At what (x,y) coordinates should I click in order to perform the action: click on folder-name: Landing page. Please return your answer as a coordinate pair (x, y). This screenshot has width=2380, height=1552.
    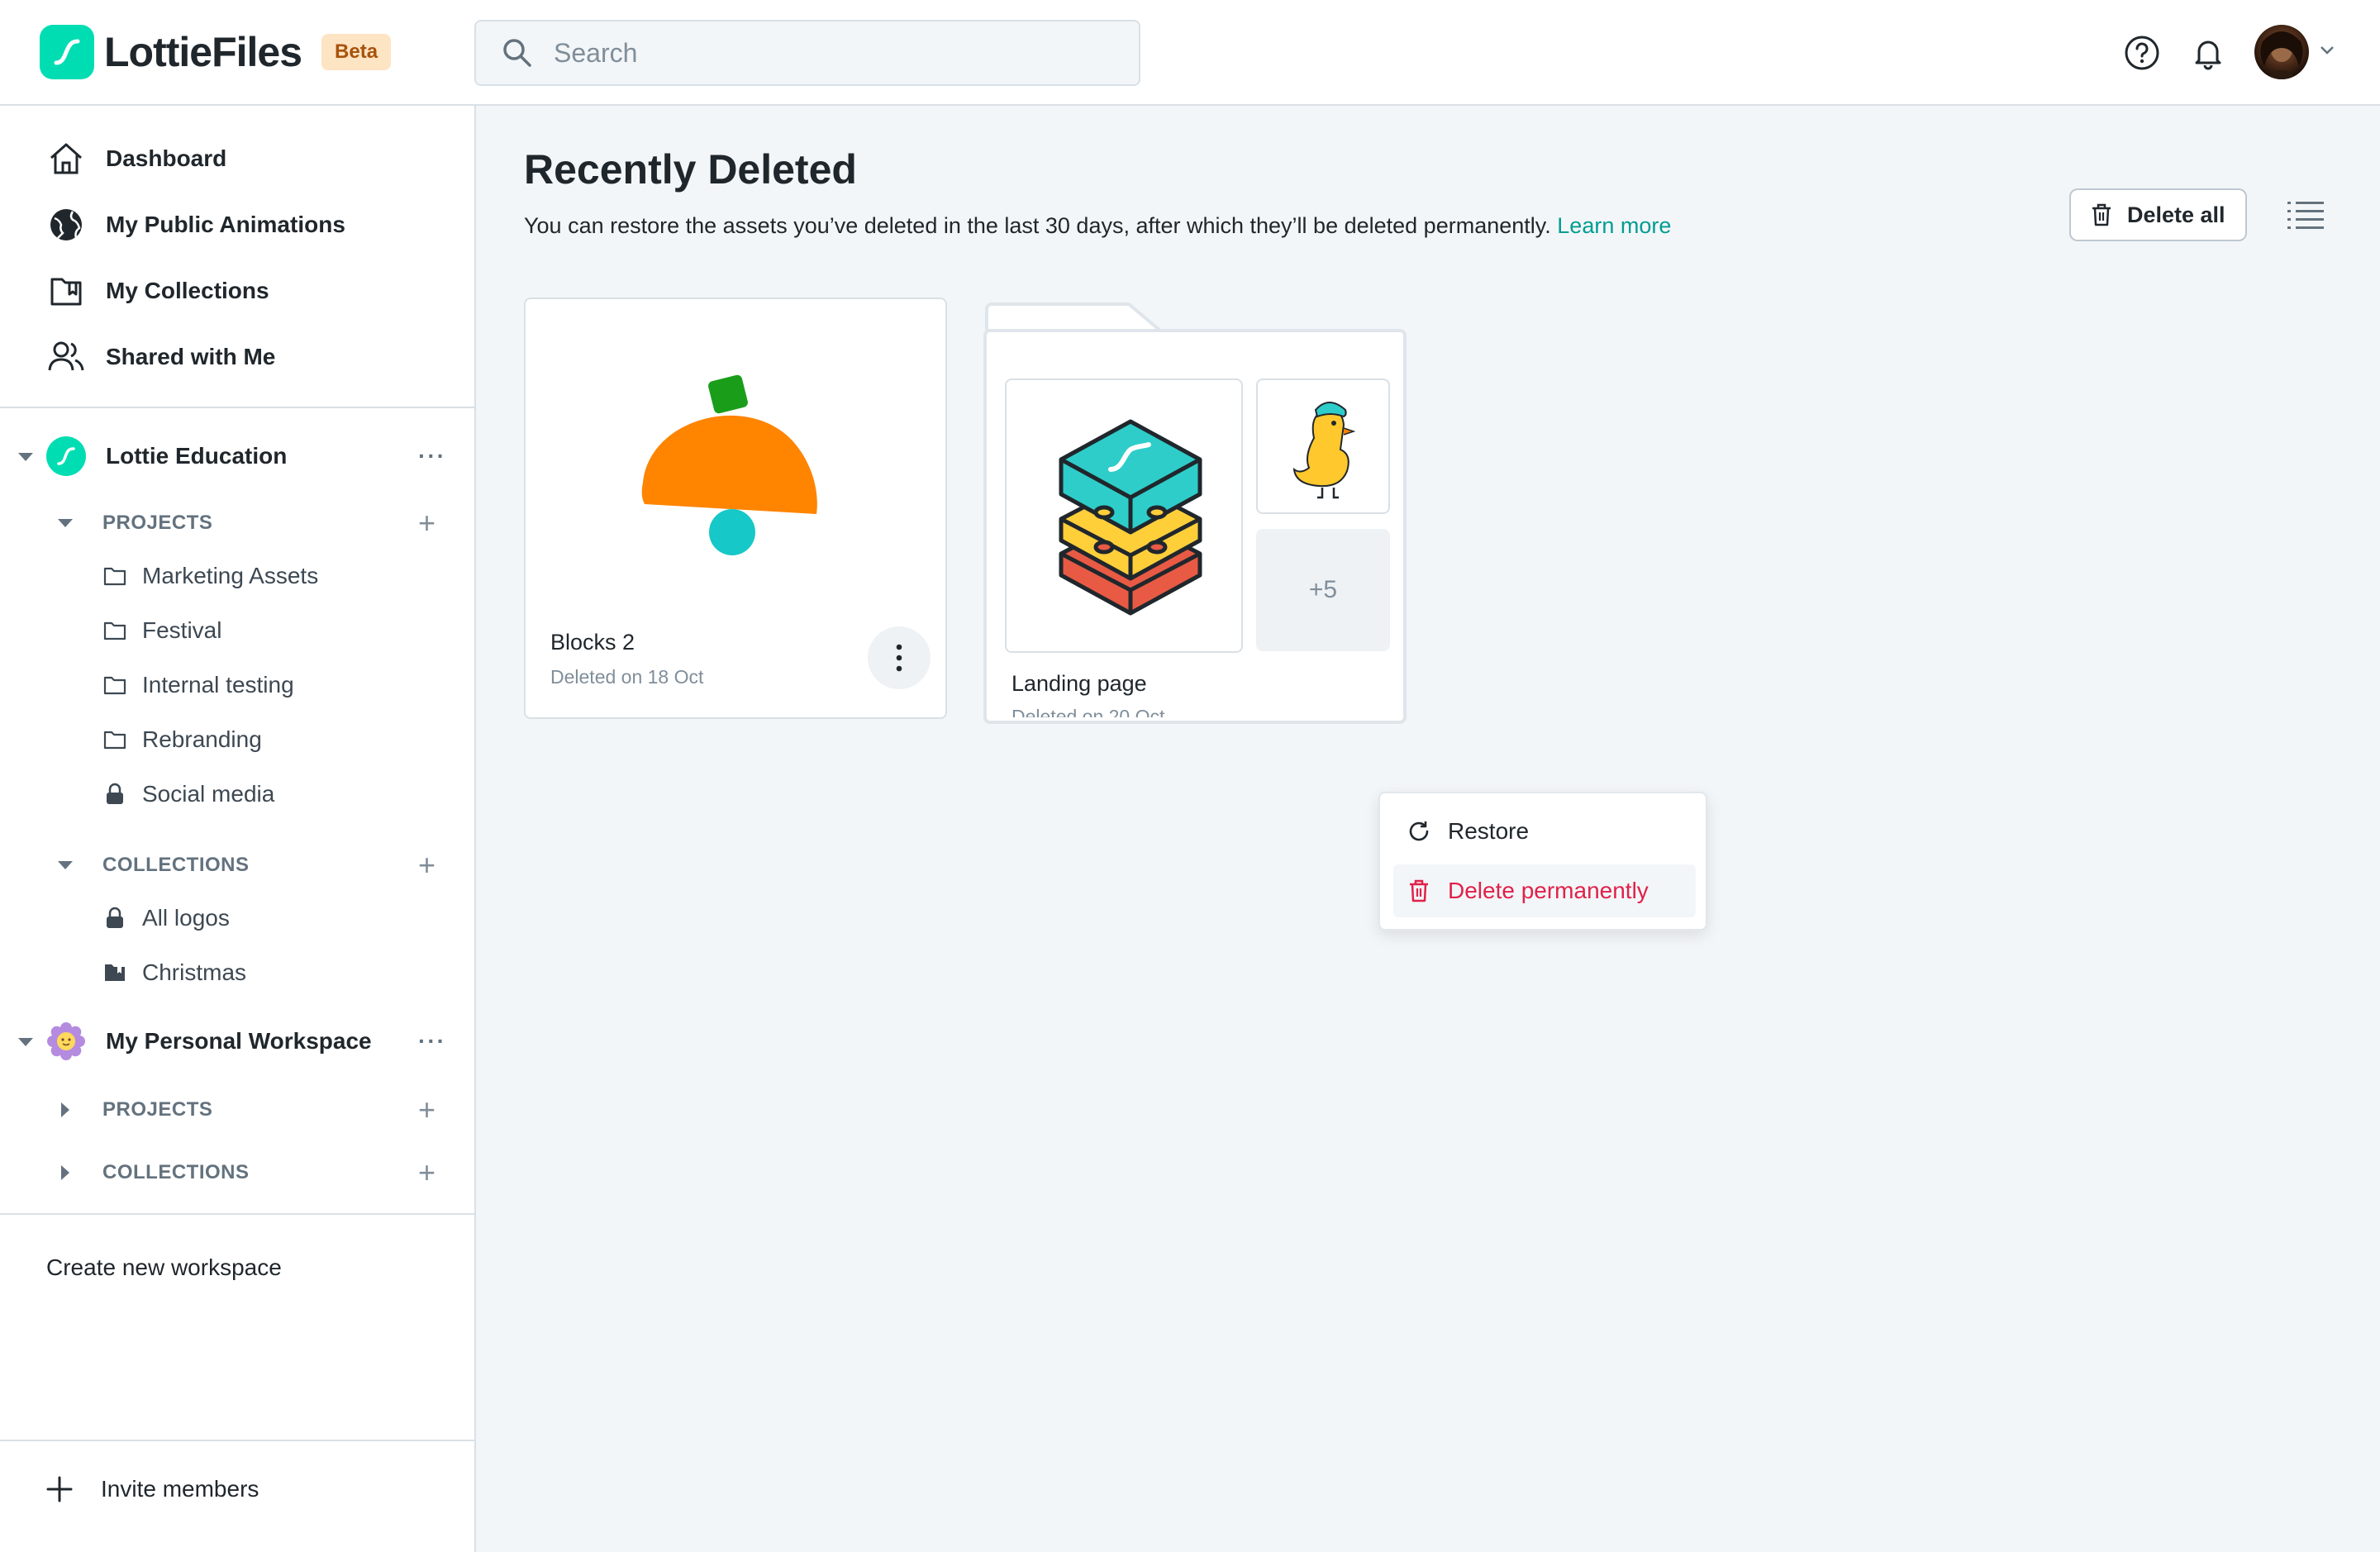
    Looking at the image, I should click on (1079, 683).